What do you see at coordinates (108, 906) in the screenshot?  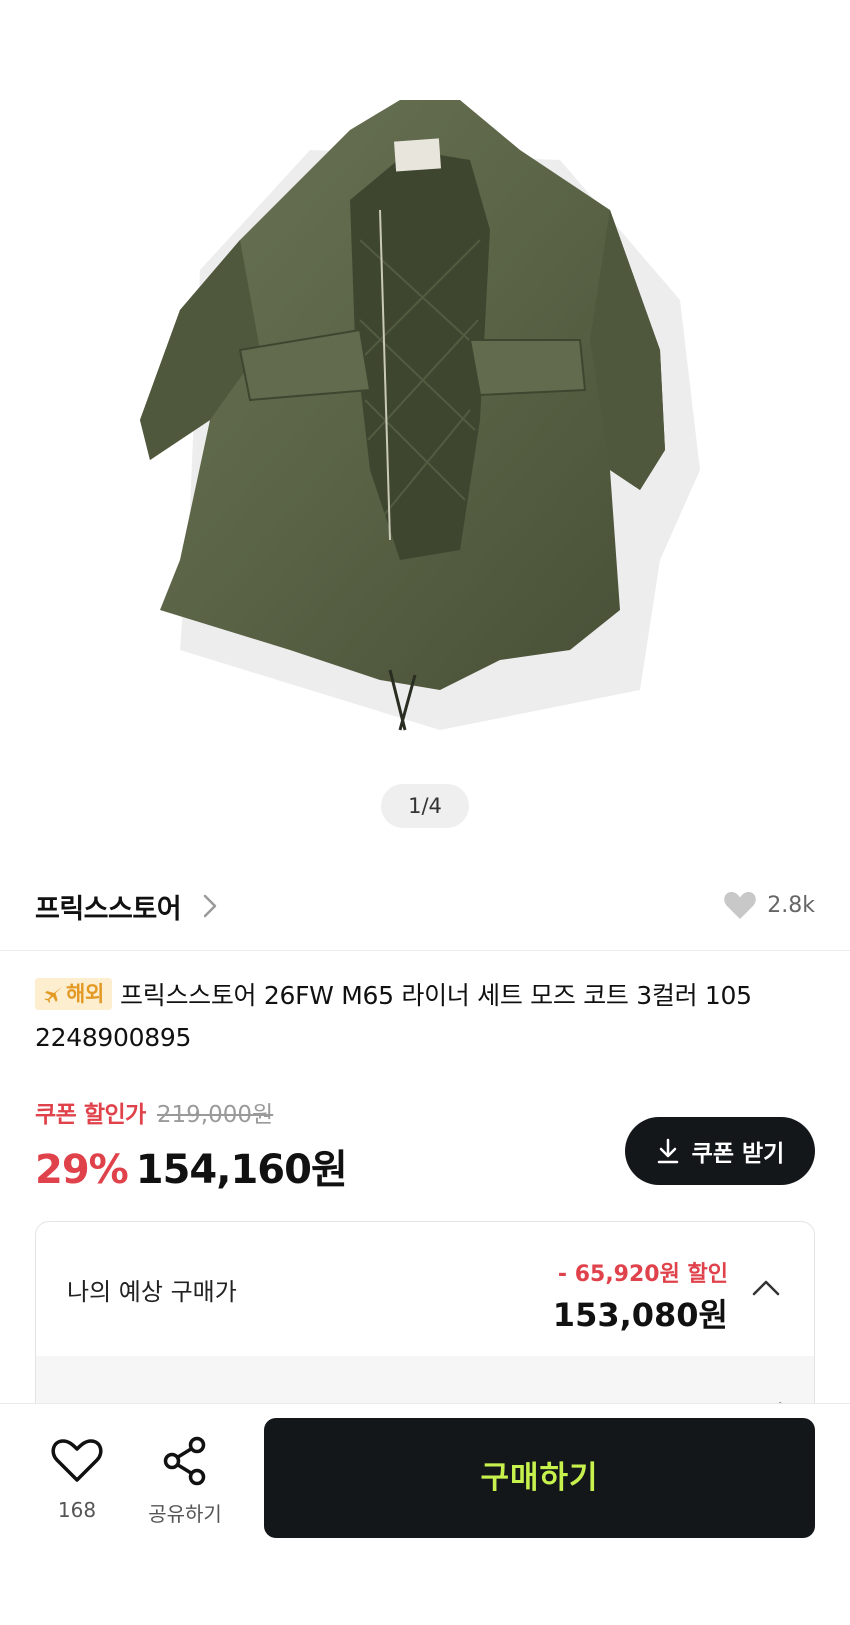 I see `brand-name: 프릭스스토어` at bounding box center [108, 906].